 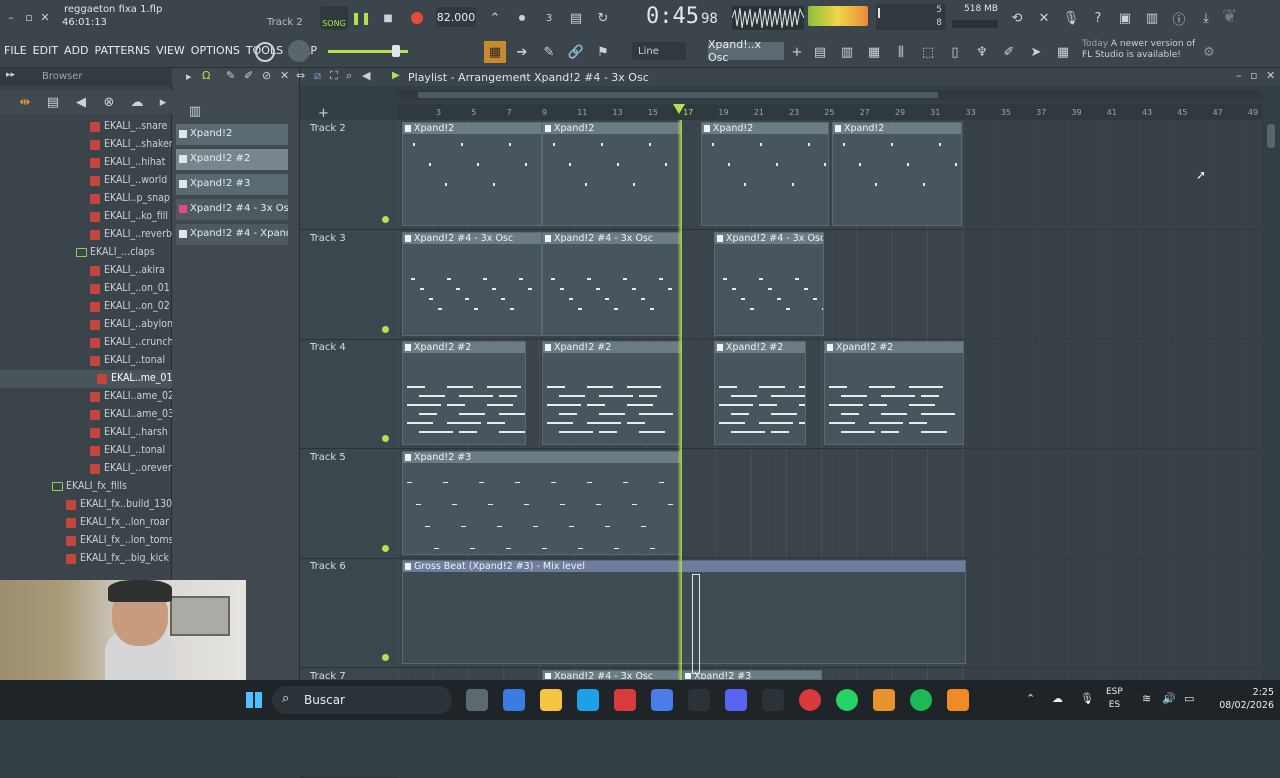 I want to click on browser-file: EKALI_fx..build_130, so click(x=86, y=505).